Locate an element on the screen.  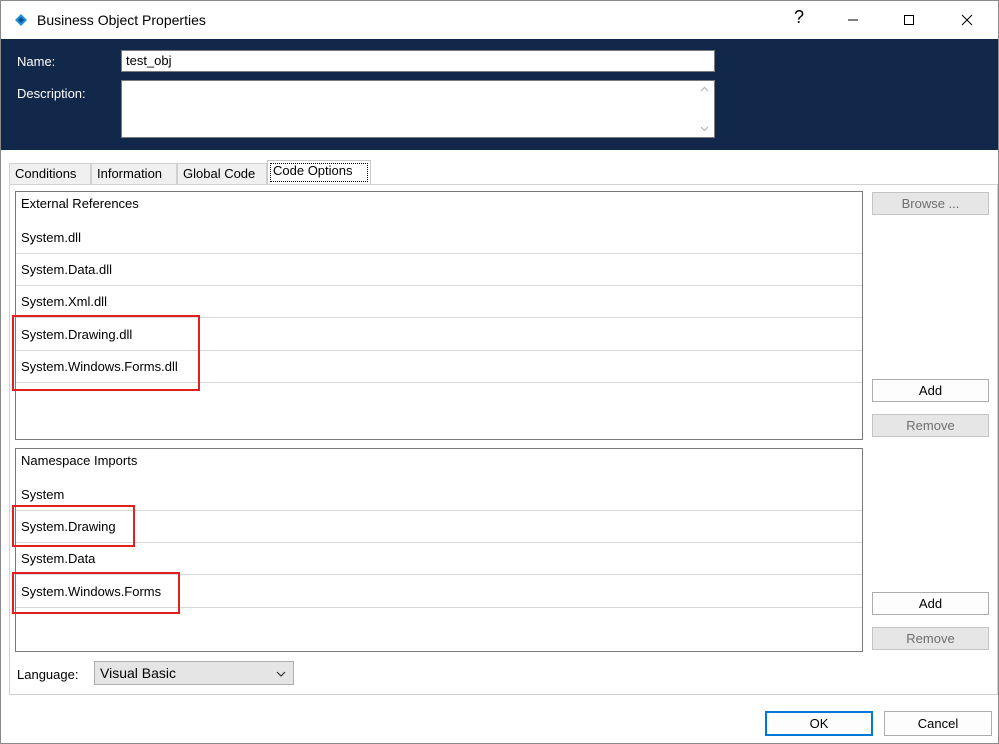
remove-reference-button: Remove is located at coordinates (930, 425).